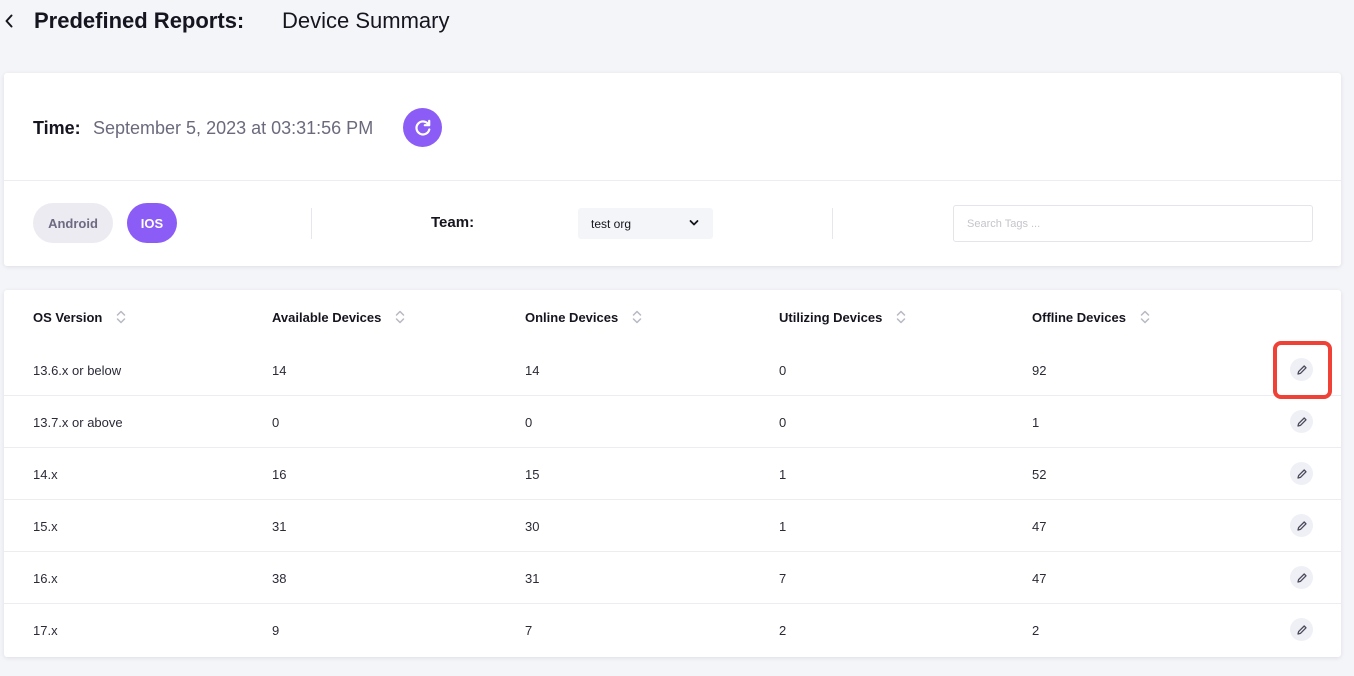  What do you see at coordinates (152, 223) in the screenshot?
I see `os-toggle-ios: IOS` at bounding box center [152, 223].